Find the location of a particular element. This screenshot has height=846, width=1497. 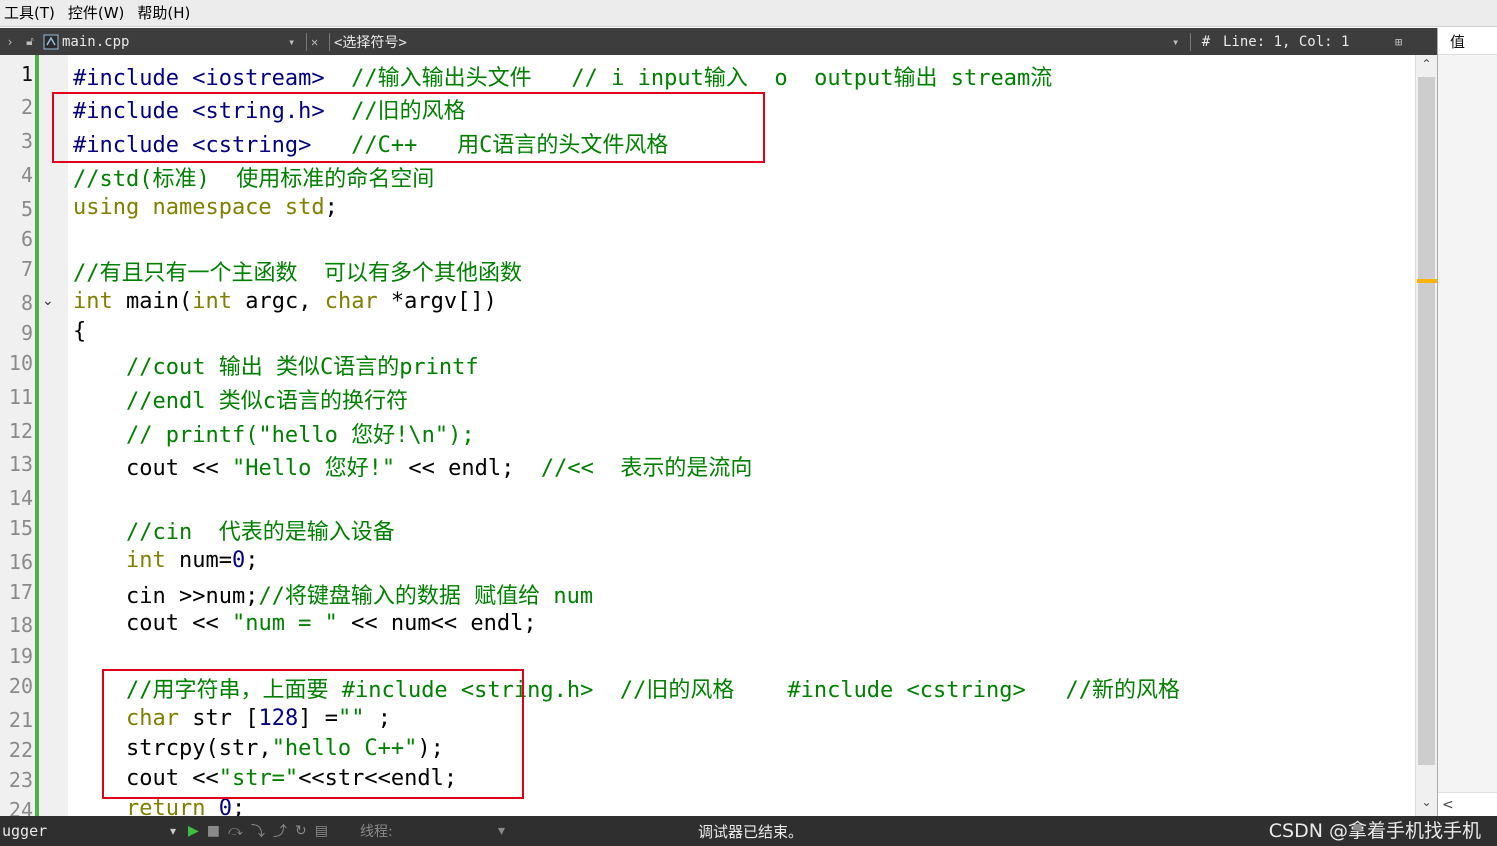

code-token: //cin 代表的是输入设备 is located at coordinates (260, 532).